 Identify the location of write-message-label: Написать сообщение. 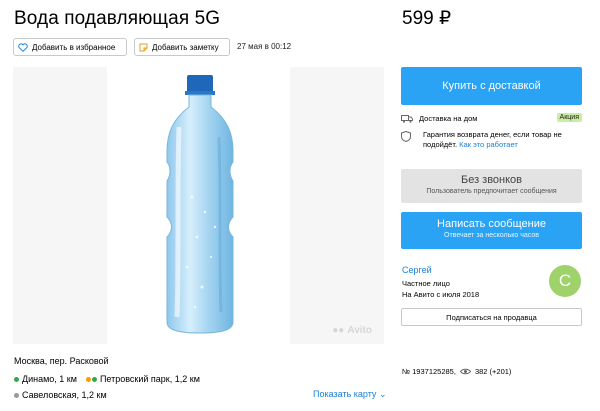
(491, 224).